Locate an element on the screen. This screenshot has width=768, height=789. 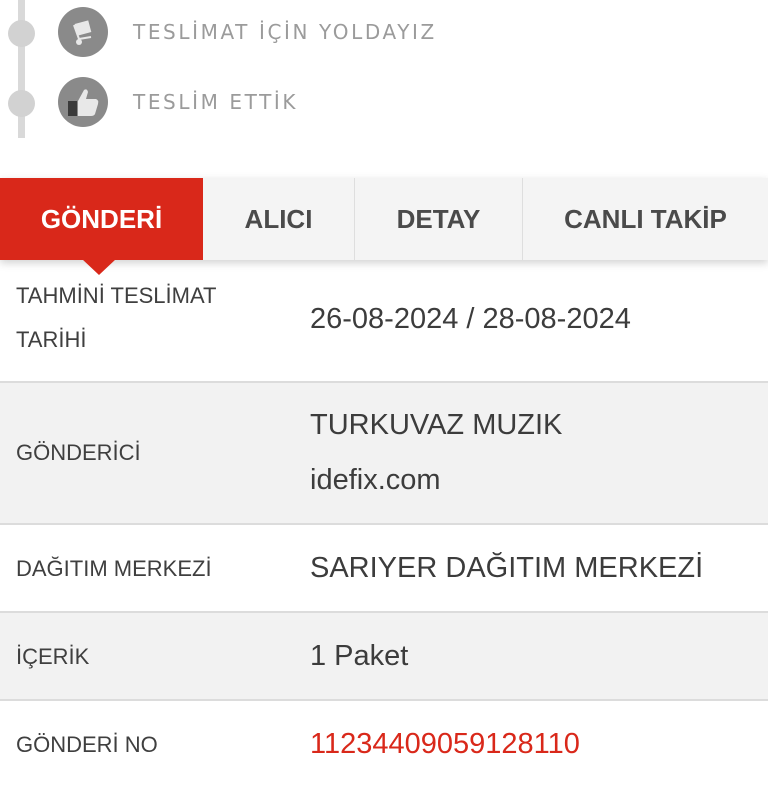
detail-label: GÖNDERİCİ is located at coordinates (78, 452).